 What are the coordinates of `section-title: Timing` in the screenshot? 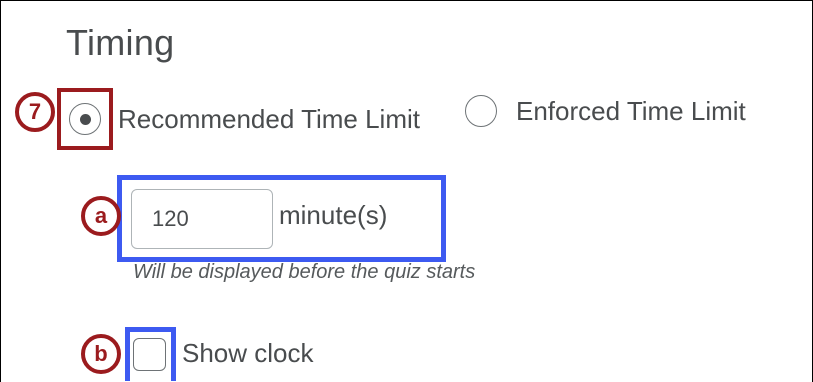 It's located at (120, 42).